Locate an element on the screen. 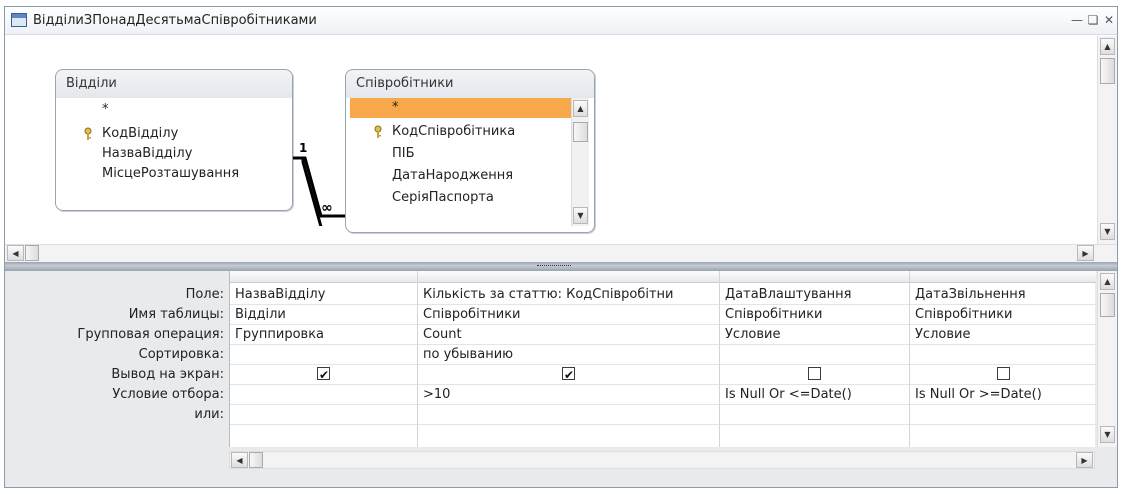  group-cell: Count is located at coordinates (568, 335).